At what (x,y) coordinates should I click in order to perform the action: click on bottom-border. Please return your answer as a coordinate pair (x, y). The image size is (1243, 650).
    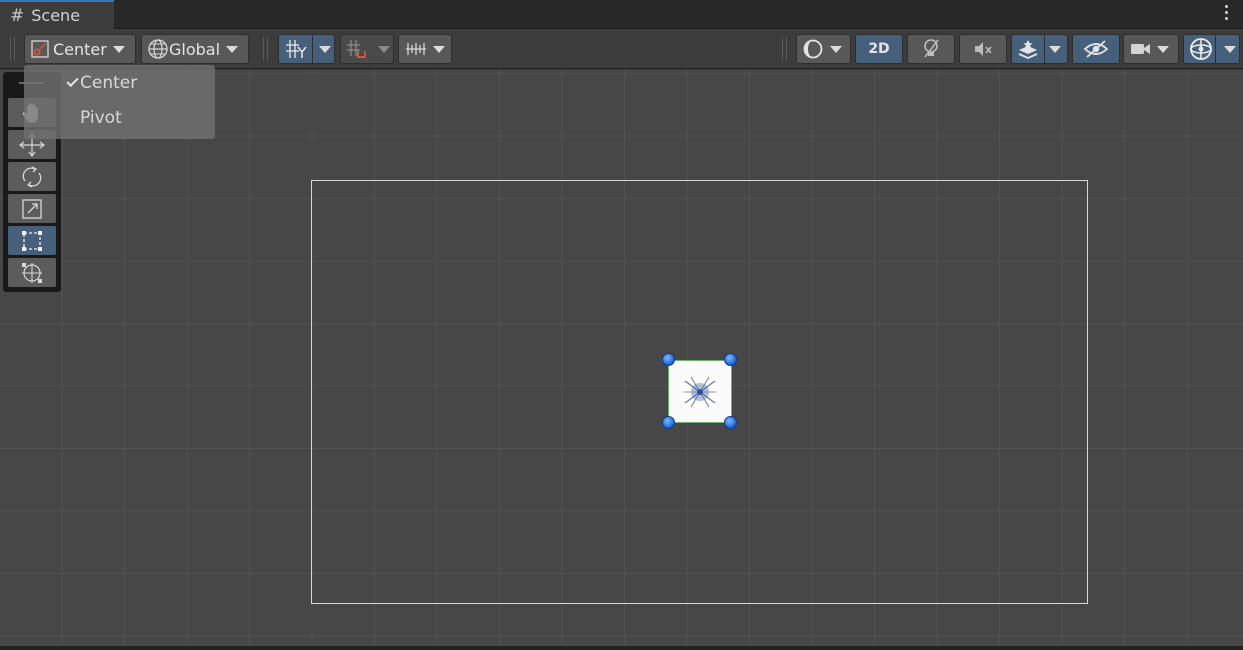
    Looking at the image, I should click on (621, 648).